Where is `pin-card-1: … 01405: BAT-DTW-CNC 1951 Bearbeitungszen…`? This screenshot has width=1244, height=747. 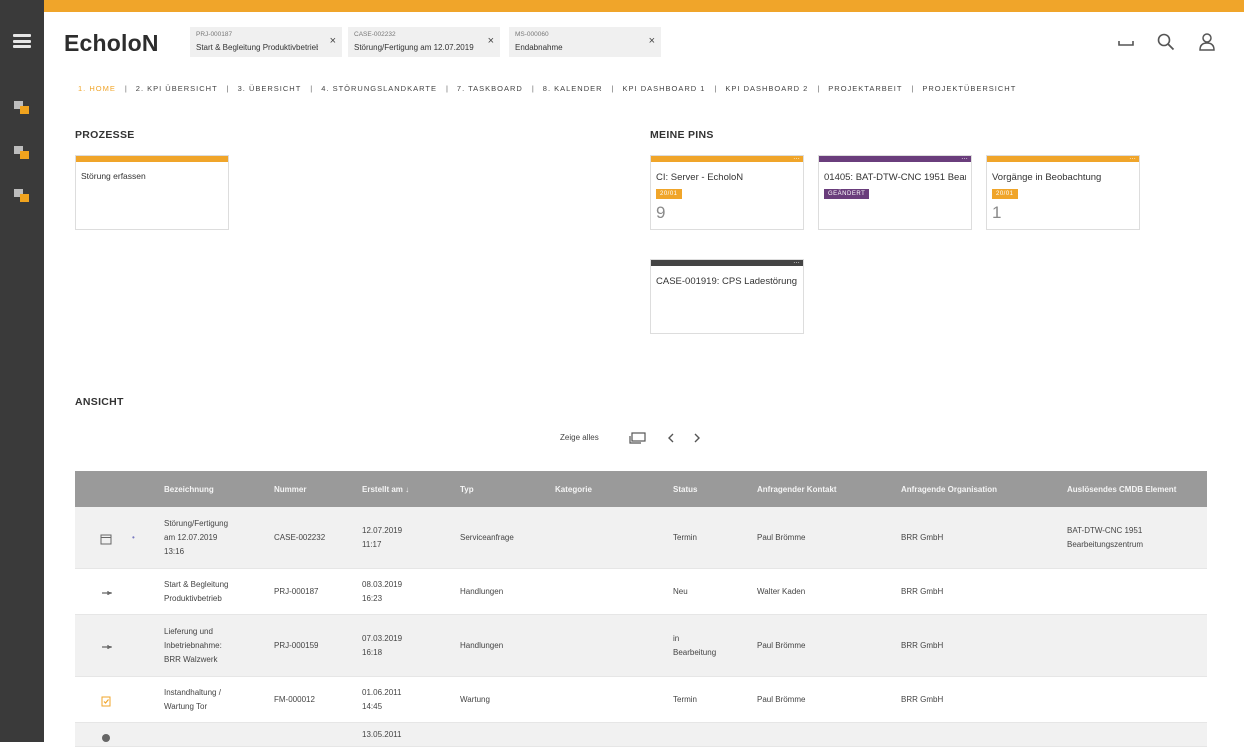 pin-card-1: … 01405: BAT-DTW-CNC 1951 Bearbeitungszen… is located at coordinates (895, 192).